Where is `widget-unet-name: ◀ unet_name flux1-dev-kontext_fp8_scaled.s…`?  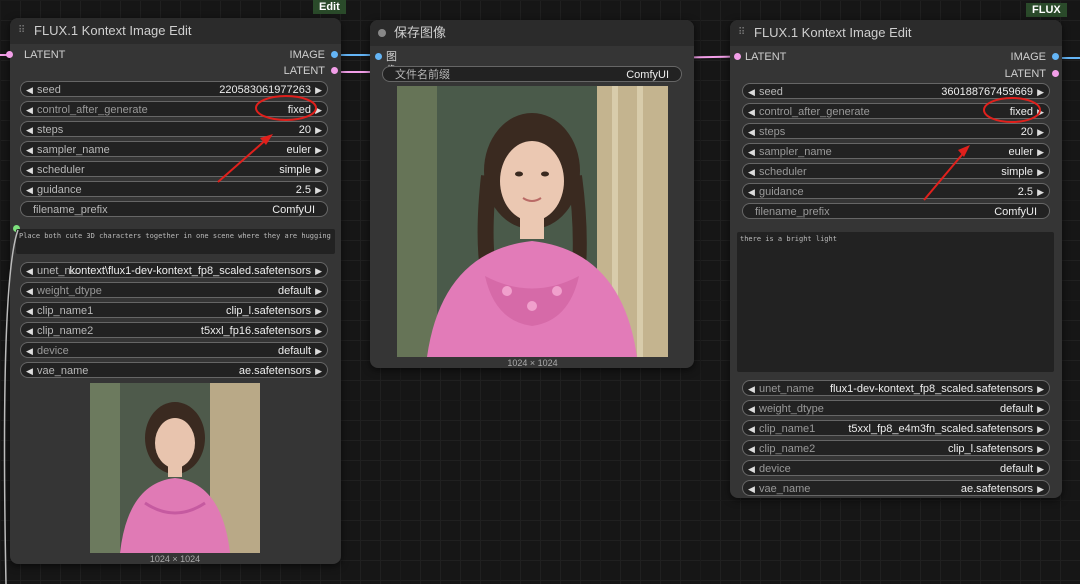
widget-unet-name: ◀ unet_name flux1-dev-kontext_fp8_scaled.s… is located at coordinates (896, 388).